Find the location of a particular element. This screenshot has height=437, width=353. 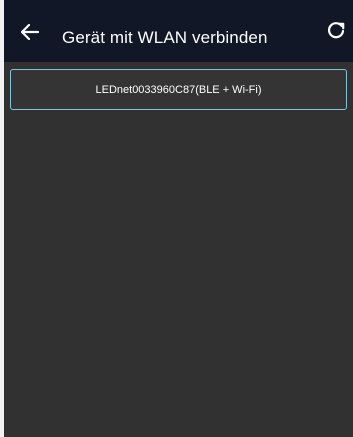

arrow-left-icon is located at coordinates (30, 32).